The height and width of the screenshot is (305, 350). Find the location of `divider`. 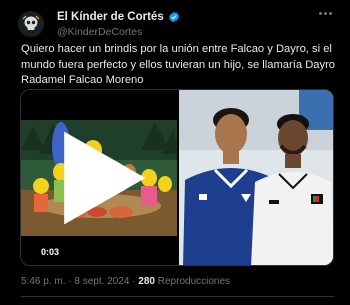

divider is located at coordinates (177, 296).